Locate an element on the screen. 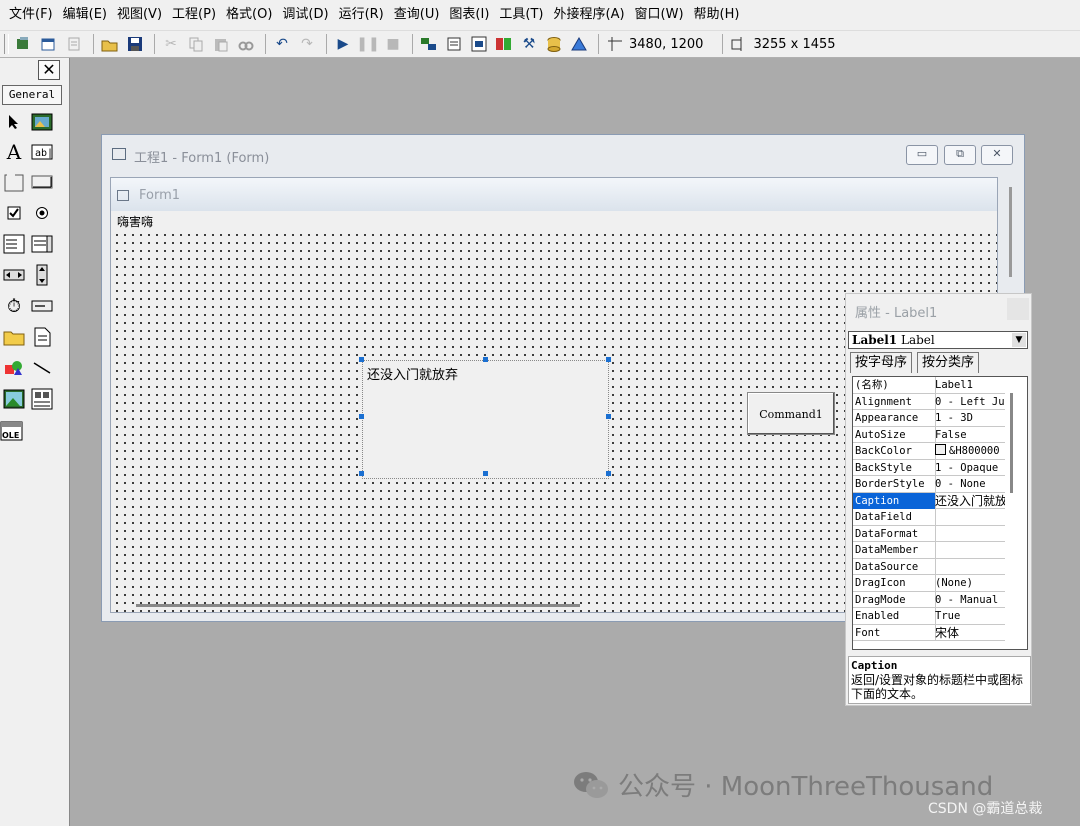 The width and height of the screenshot is (1080, 826). paste-icon is located at coordinates (221, 44).